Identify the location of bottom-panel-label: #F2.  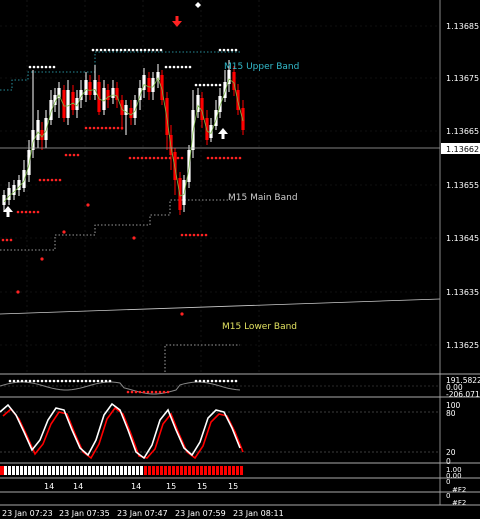
(459, 503).